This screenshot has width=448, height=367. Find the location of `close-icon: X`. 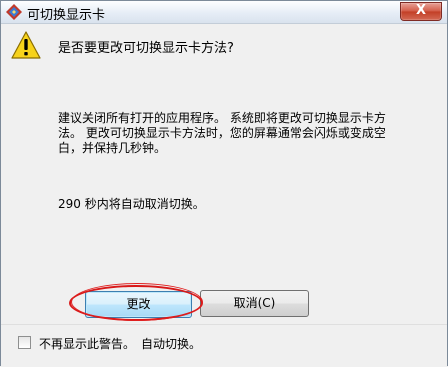

close-icon: X is located at coordinates (421, 10).